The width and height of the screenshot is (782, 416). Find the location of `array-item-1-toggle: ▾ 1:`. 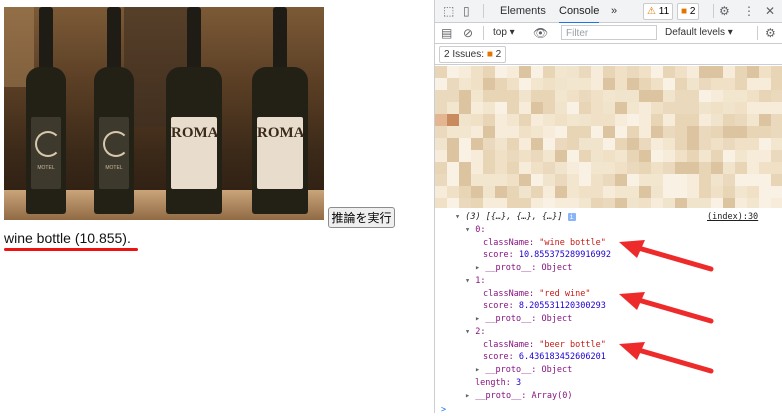

array-item-1-toggle: ▾ 1: is located at coordinates (475, 281).